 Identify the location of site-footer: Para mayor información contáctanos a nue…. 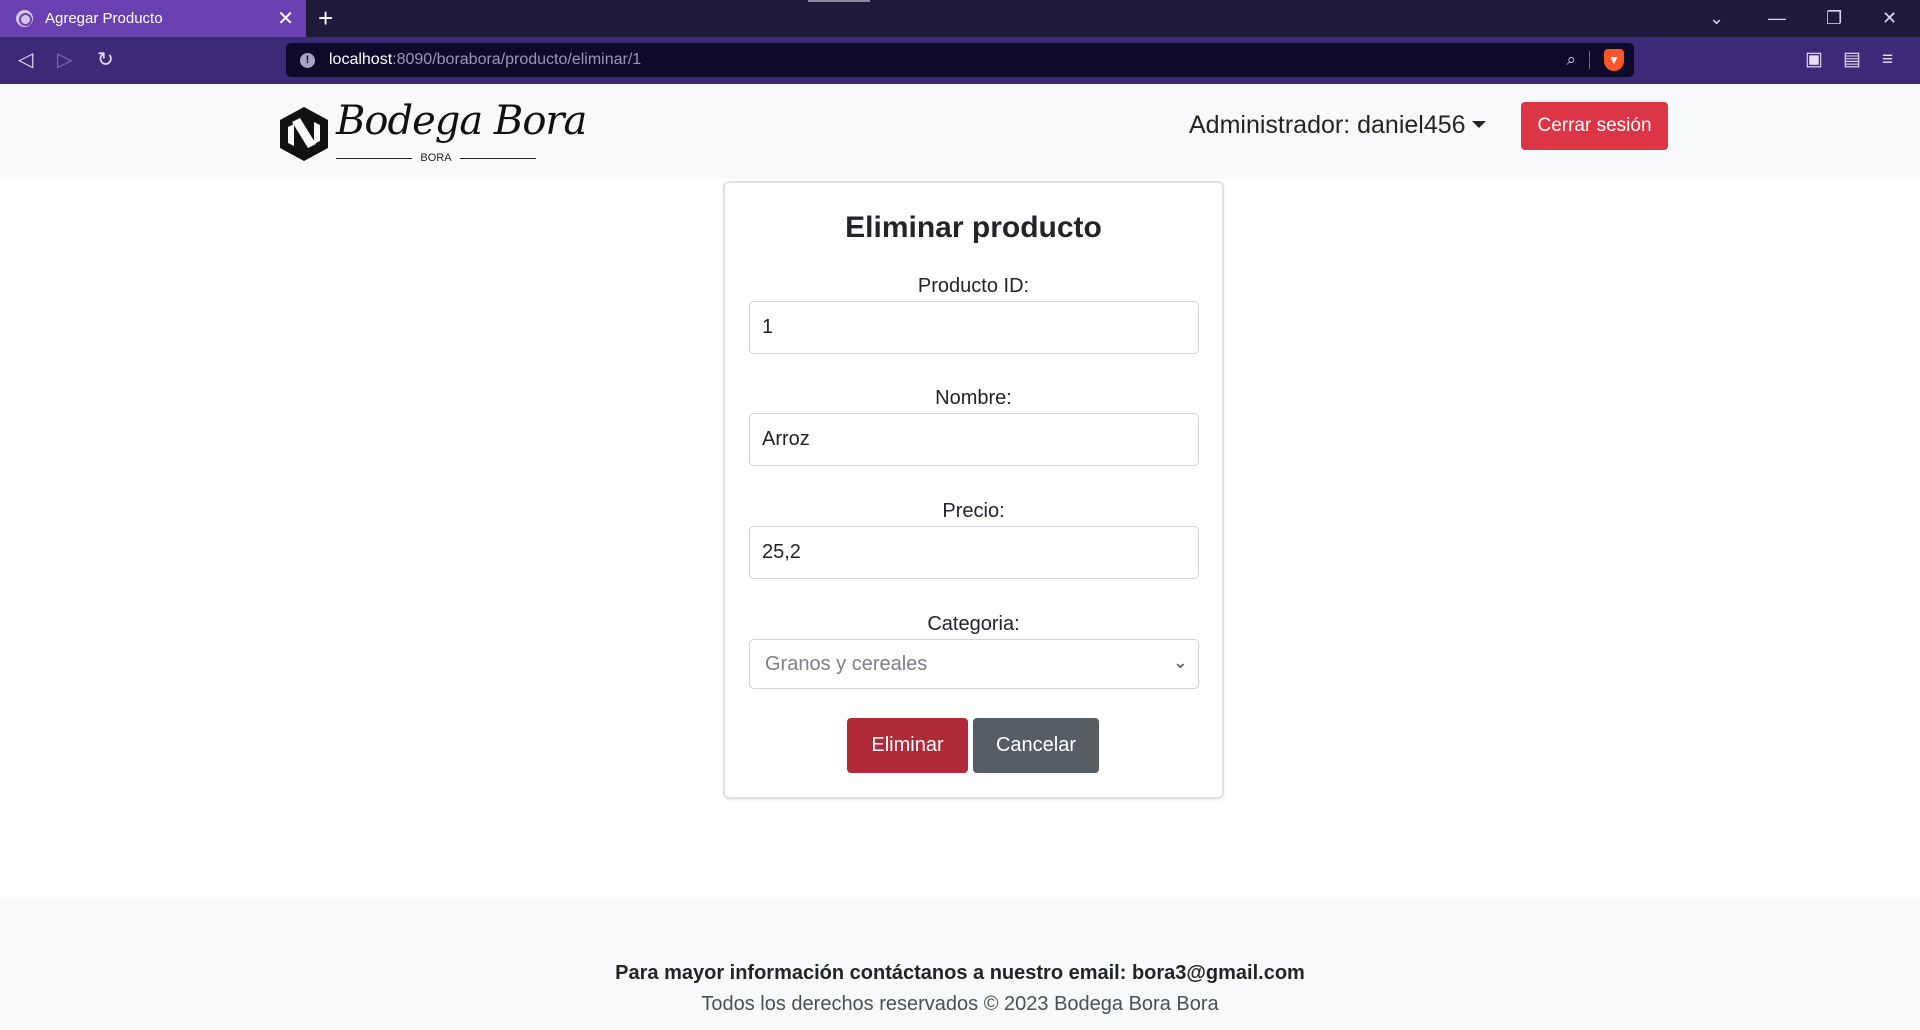
(960, 963).